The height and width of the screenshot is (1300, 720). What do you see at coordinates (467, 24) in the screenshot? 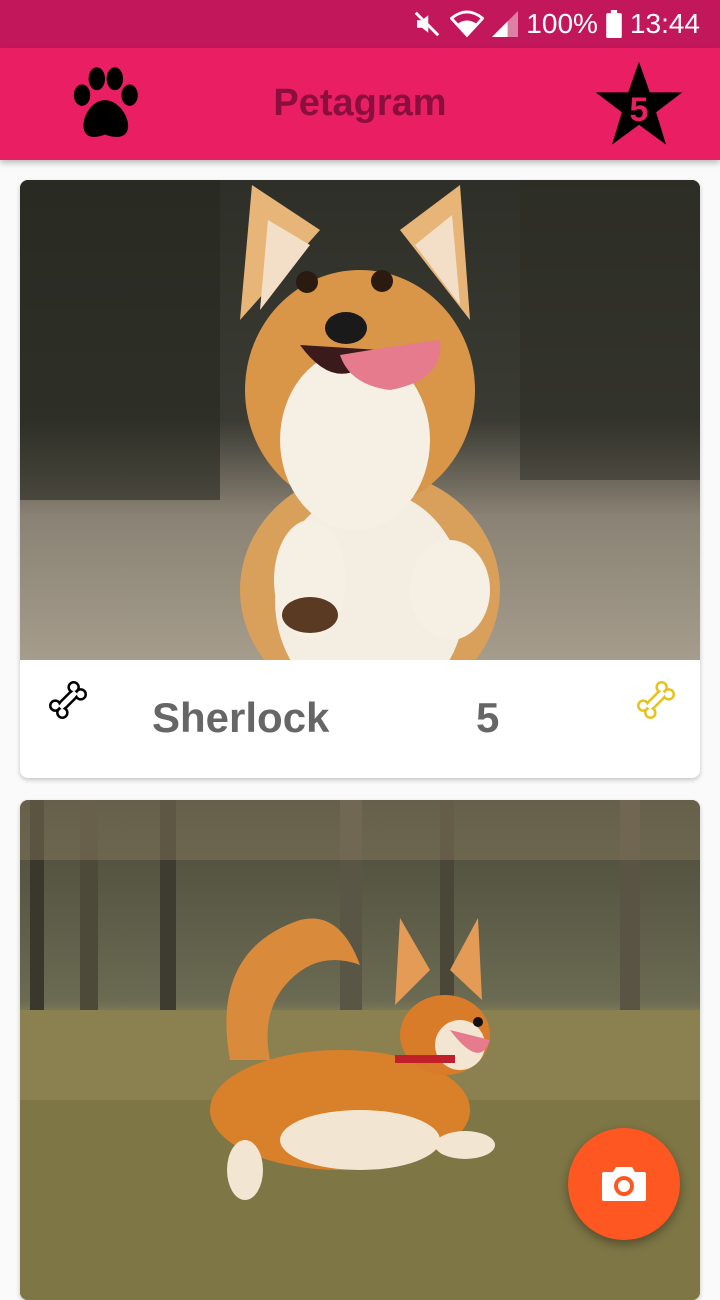
I see `wifi-icon` at bounding box center [467, 24].